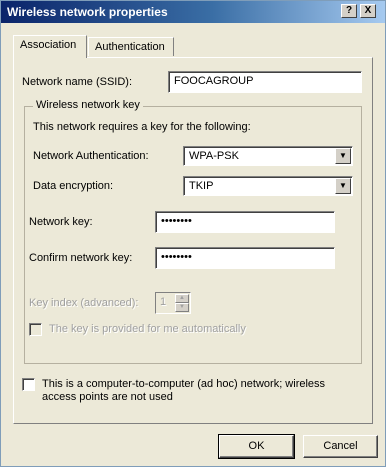 Image resolution: width=386 pixels, height=467 pixels. Describe the element at coordinates (77, 82) in the screenshot. I see `ssid-label: Network name (SSID):` at that location.